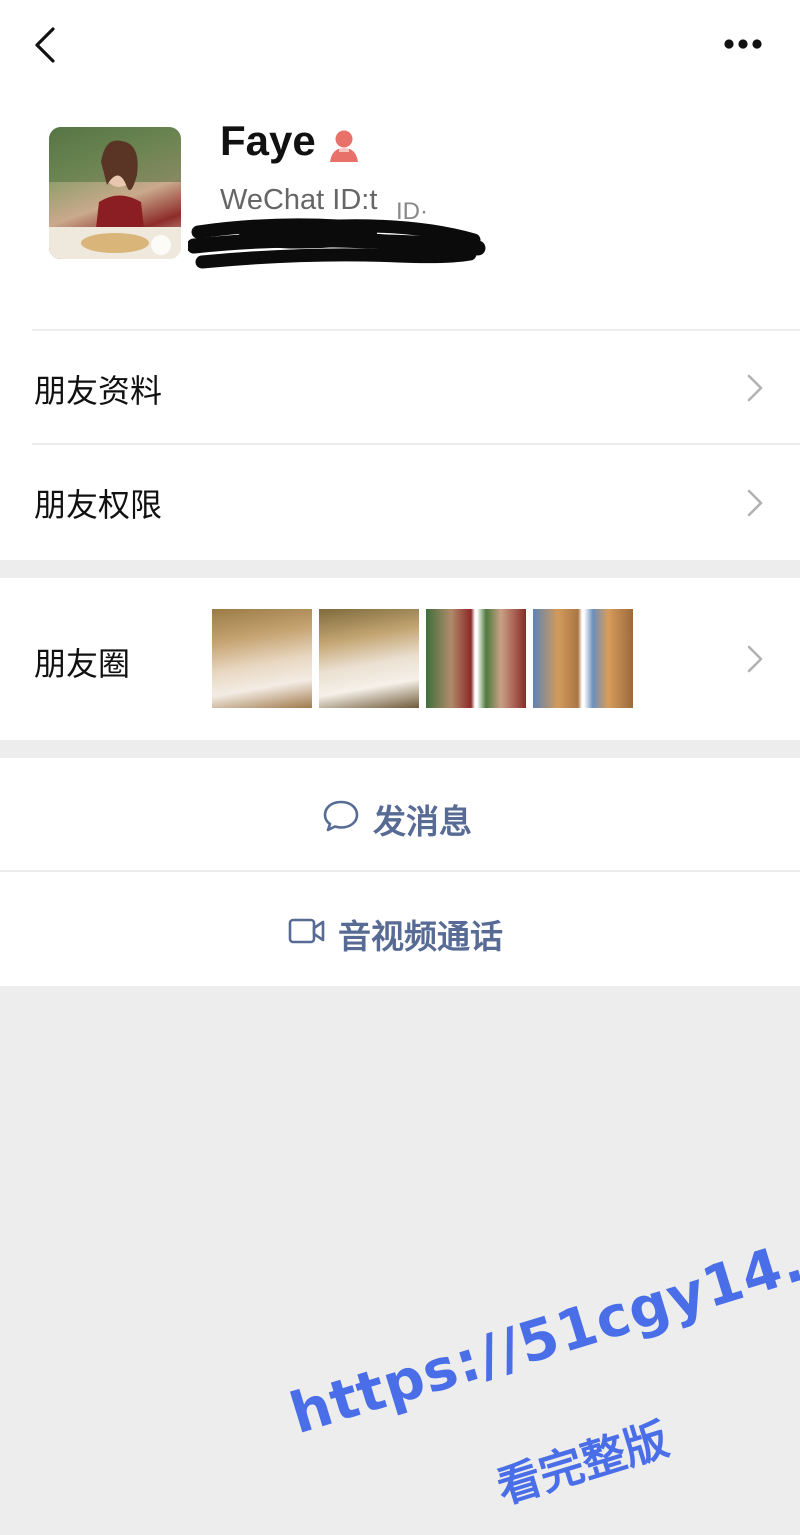 The width and height of the screenshot is (800, 1535). I want to click on friend-permissions-row: 朋友权限, so click(400, 501).